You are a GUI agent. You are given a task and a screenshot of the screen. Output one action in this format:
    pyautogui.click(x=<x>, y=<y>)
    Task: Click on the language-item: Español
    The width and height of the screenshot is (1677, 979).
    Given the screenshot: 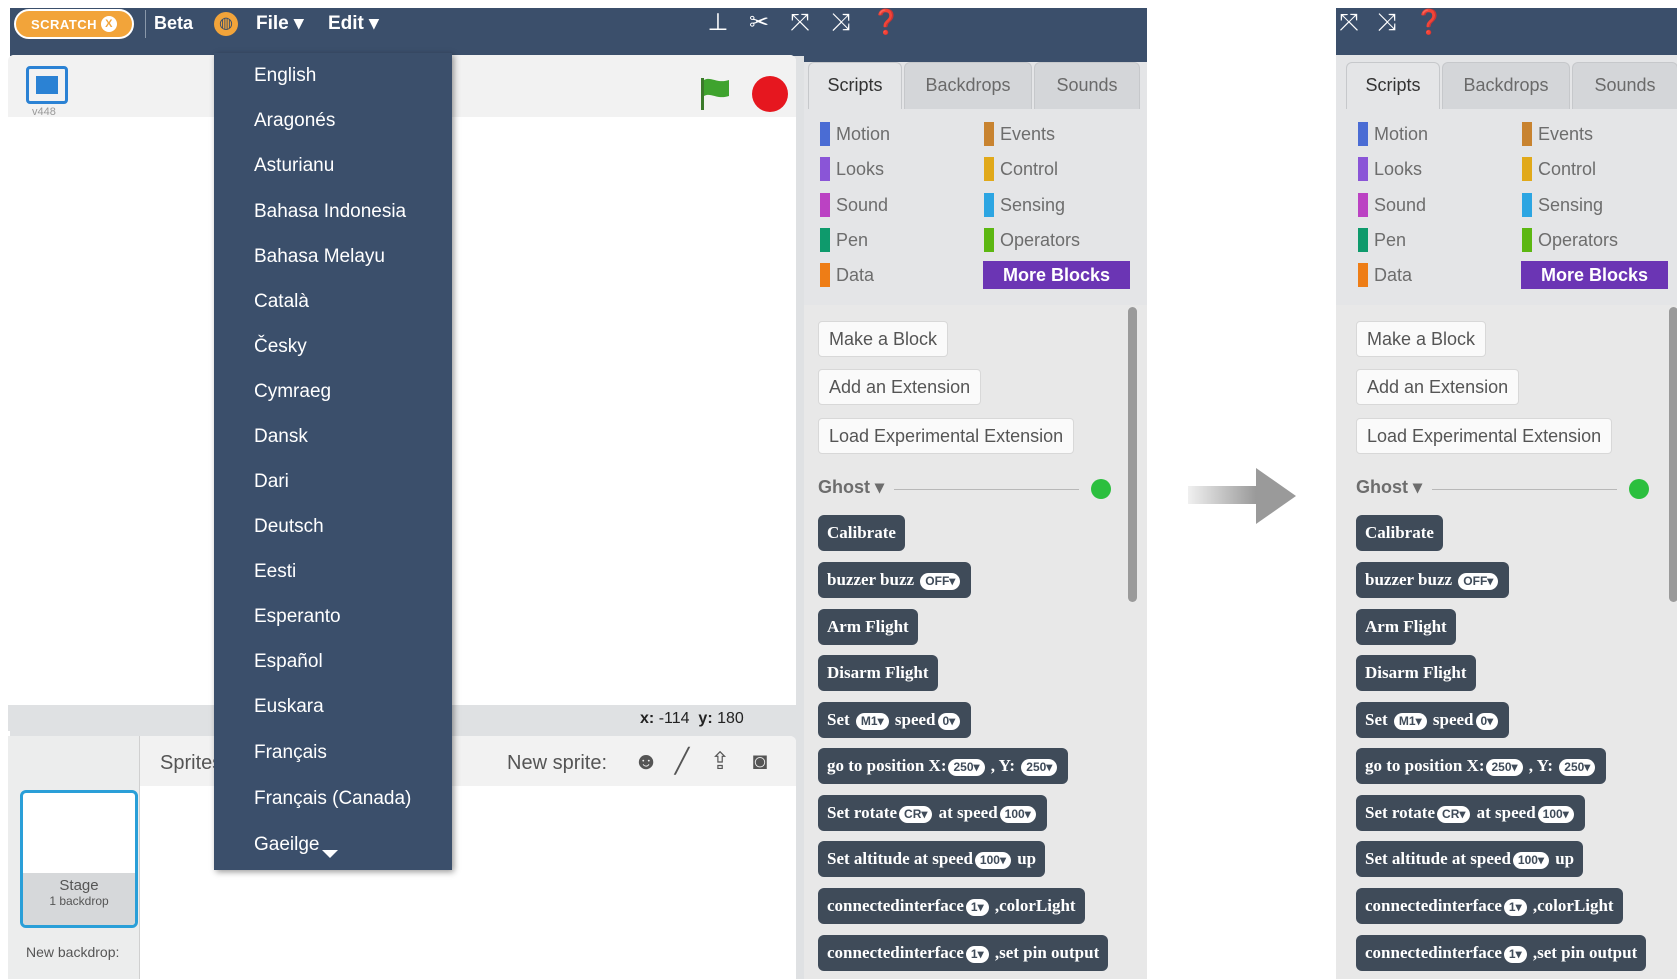 What is the action you would take?
    pyautogui.click(x=288, y=662)
    